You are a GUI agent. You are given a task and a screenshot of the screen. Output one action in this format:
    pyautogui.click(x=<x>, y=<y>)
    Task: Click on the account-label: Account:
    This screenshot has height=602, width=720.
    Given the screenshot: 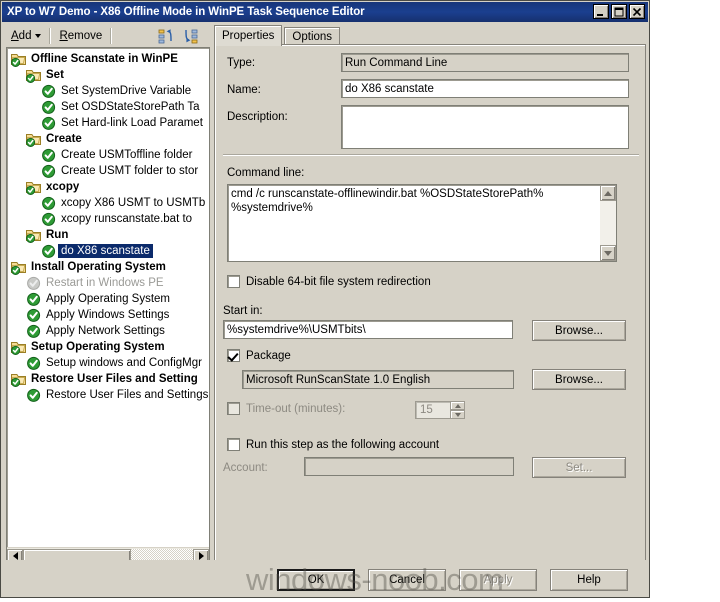 What is the action you would take?
    pyautogui.click(x=245, y=468)
    